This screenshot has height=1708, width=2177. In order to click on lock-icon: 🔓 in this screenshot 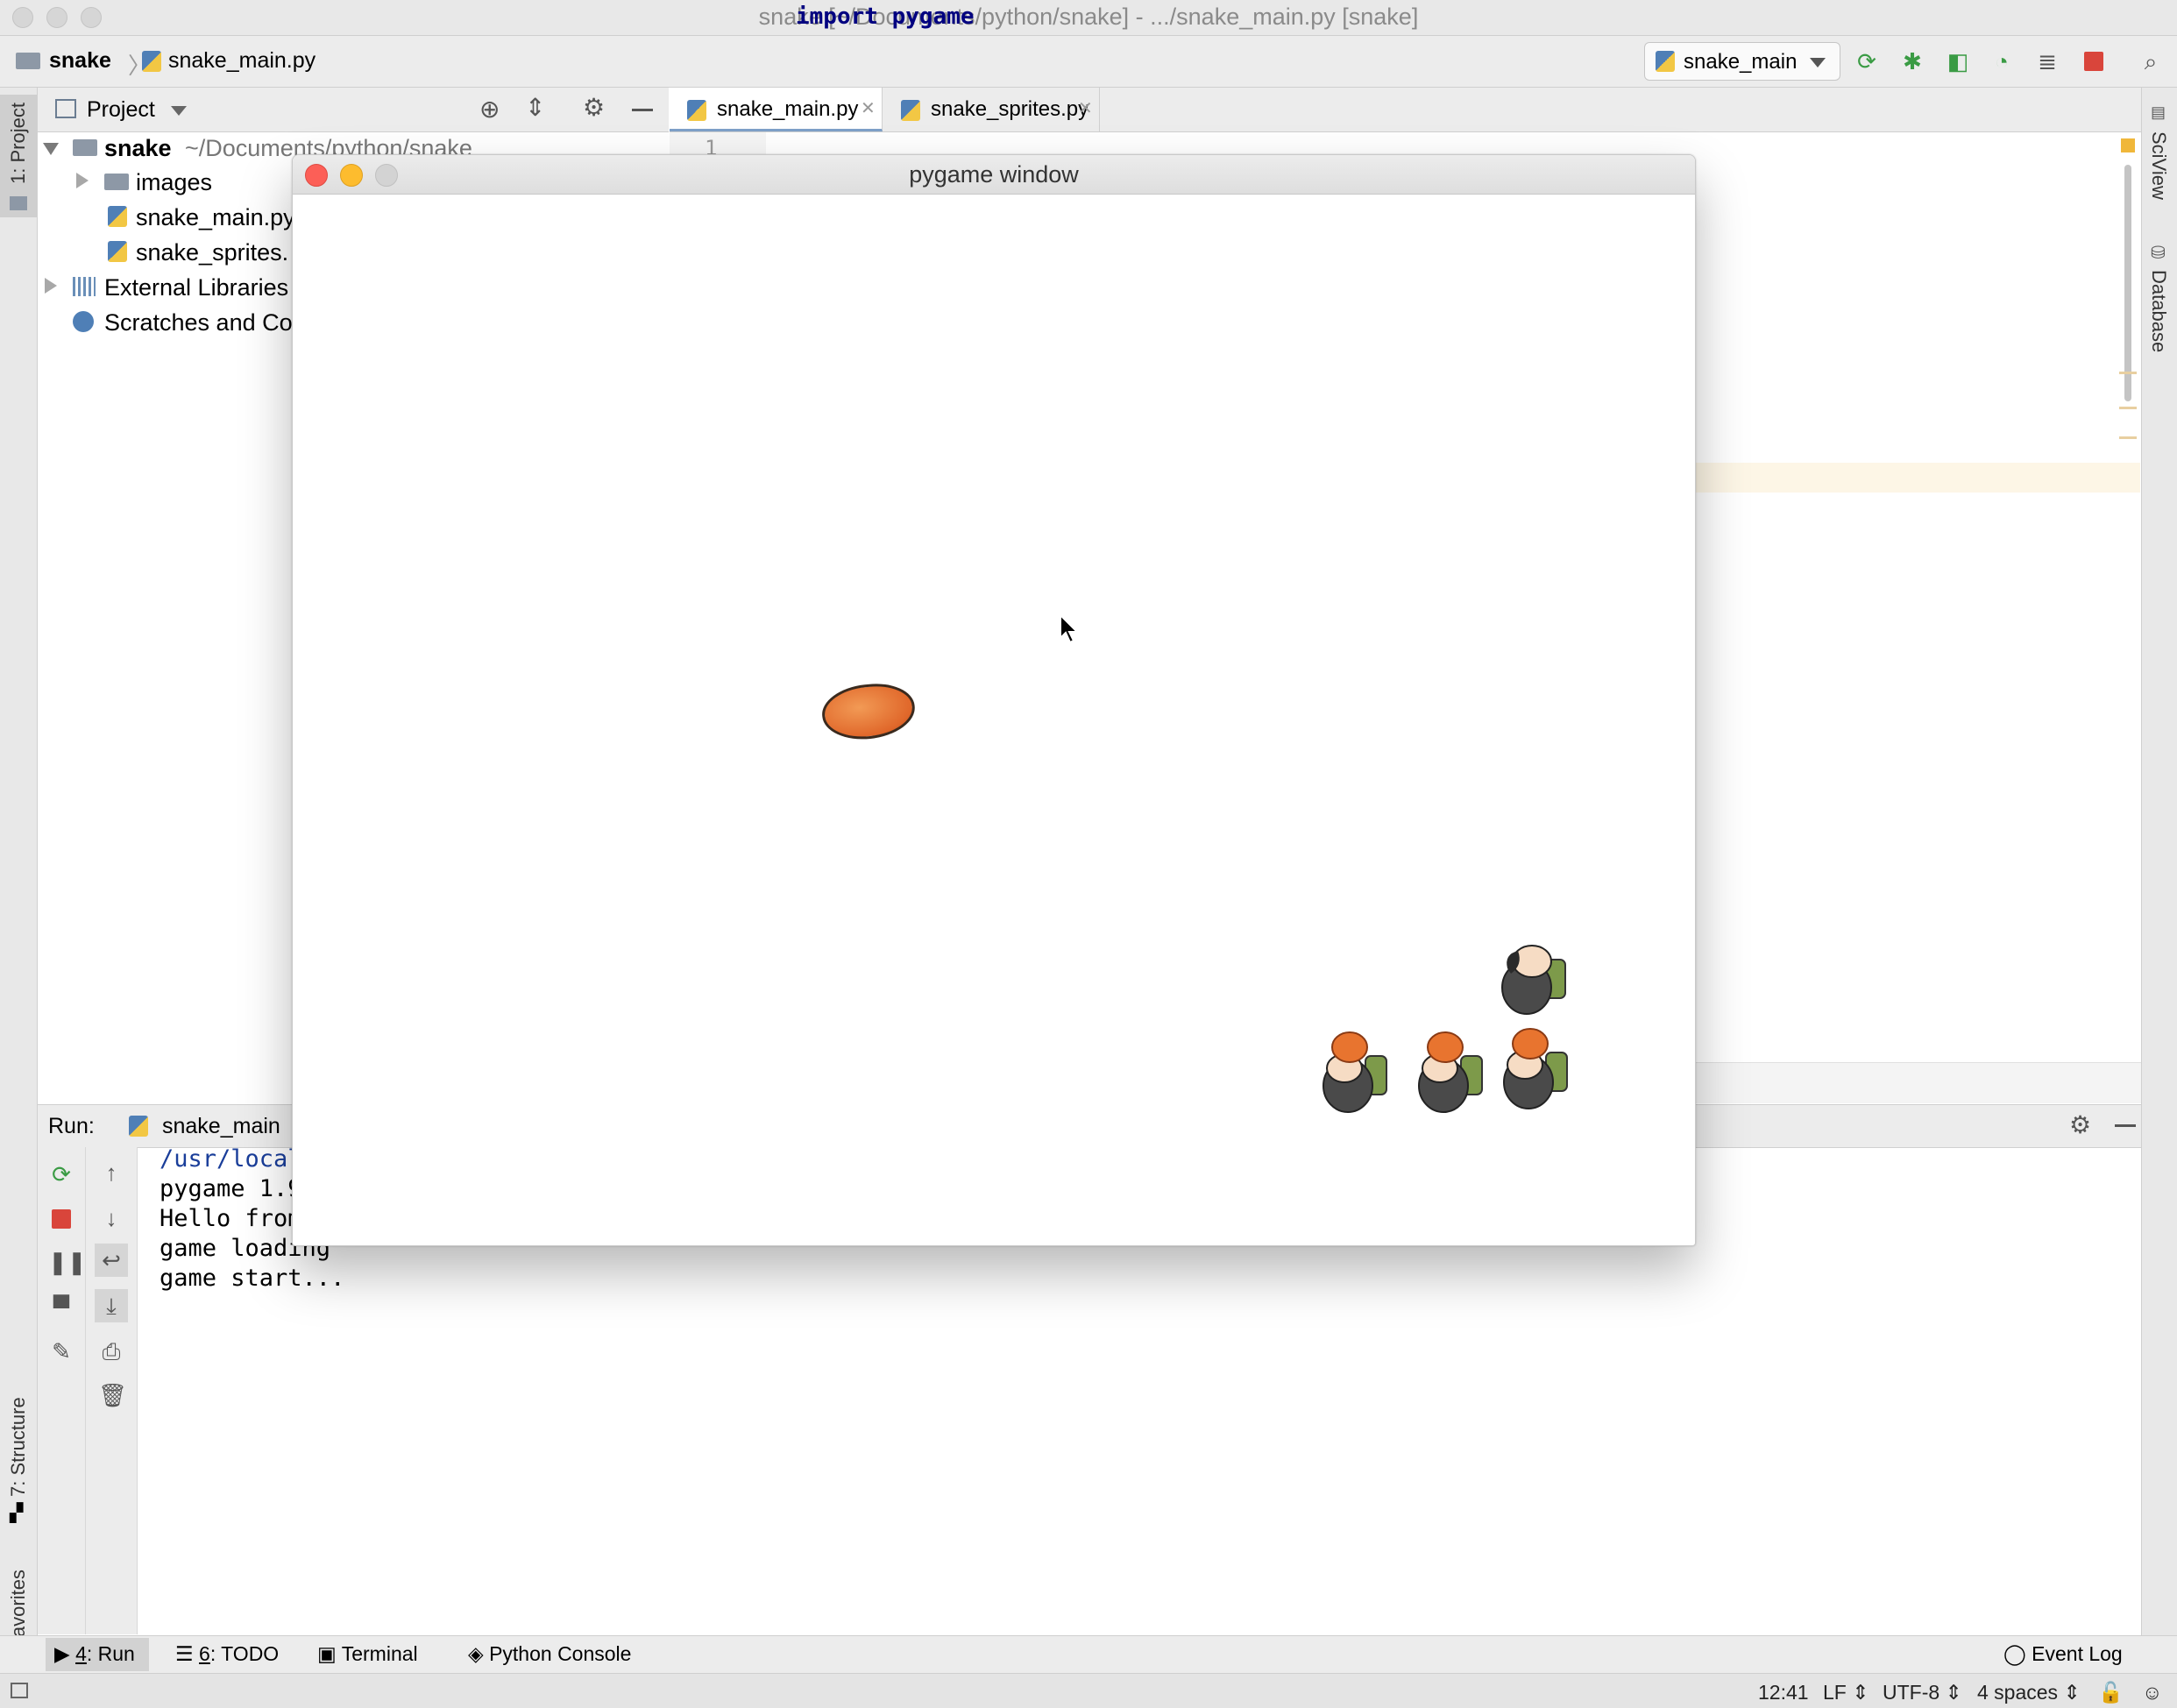, I will do `click(2111, 1692)`.